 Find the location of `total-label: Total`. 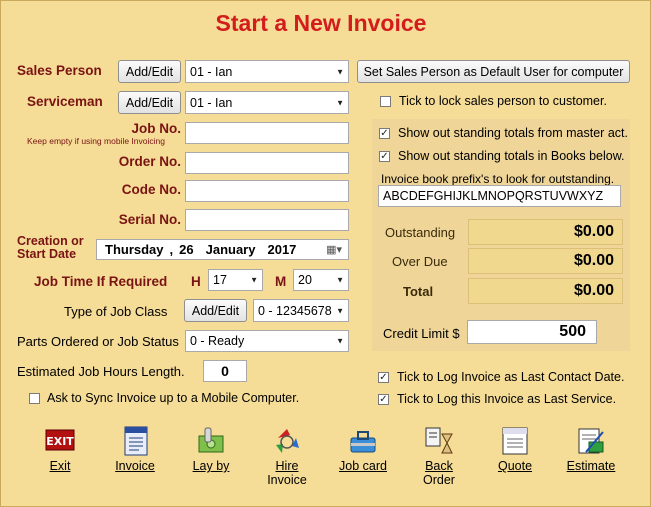

total-label: Total is located at coordinates (418, 291).